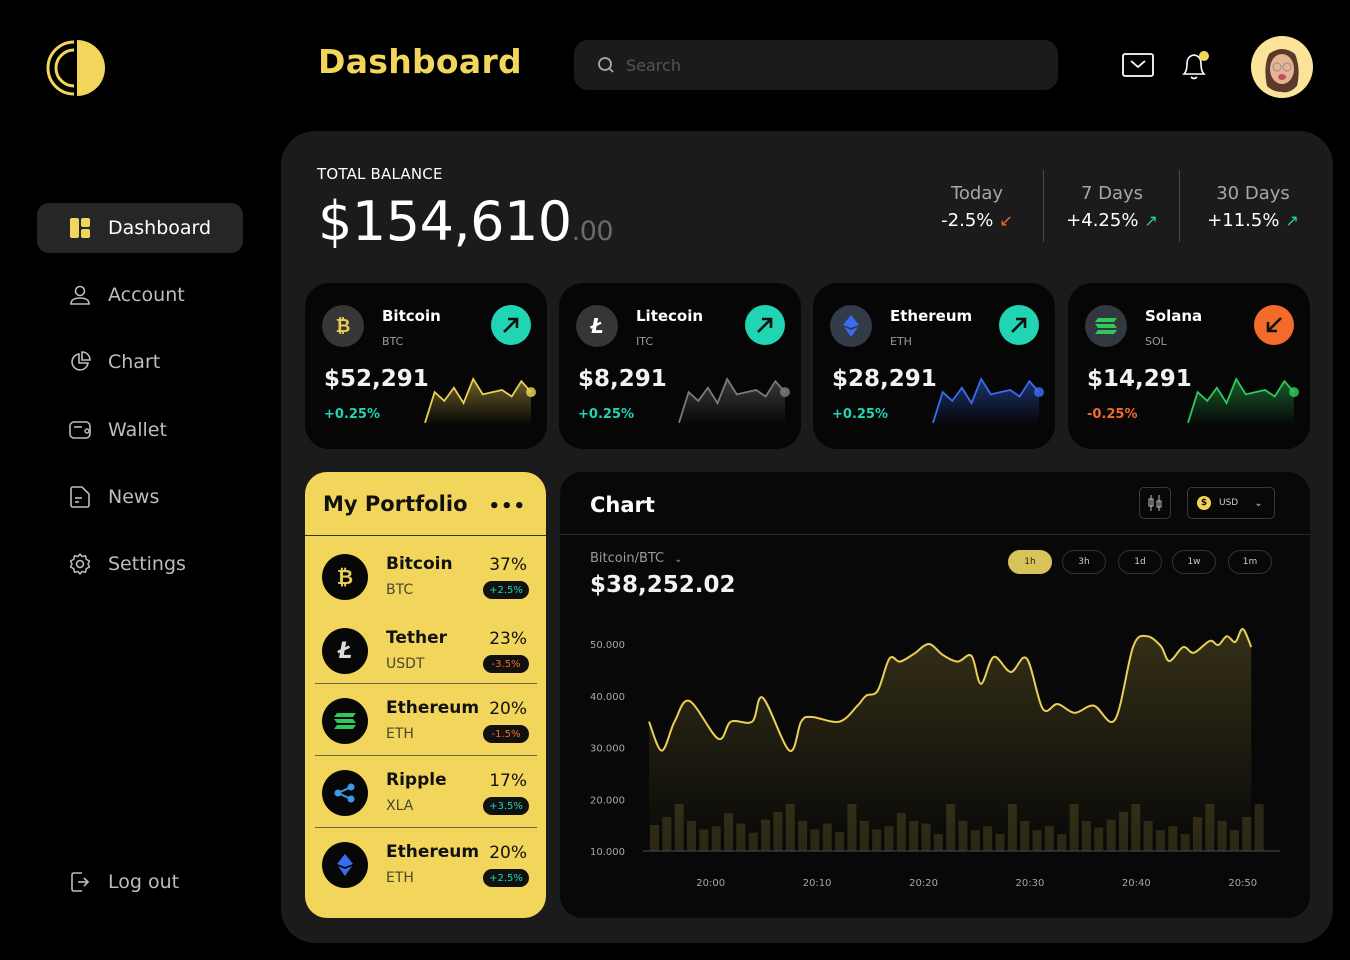 The image size is (1350, 960). I want to click on coin-symbol: BTC, so click(393, 341).